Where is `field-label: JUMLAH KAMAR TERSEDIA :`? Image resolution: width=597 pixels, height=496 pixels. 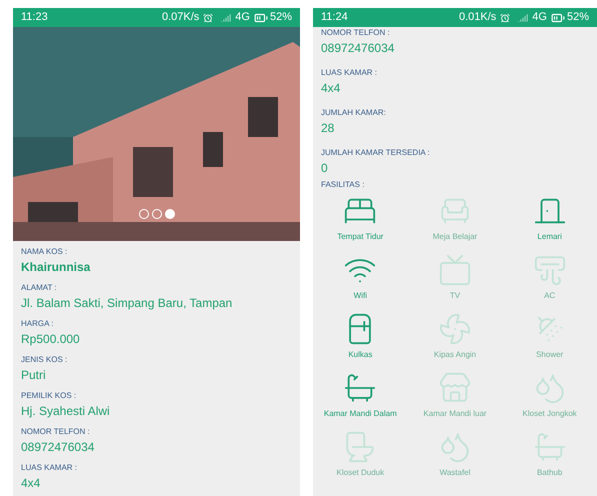 field-label: JUMLAH KAMAR TERSEDIA : is located at coordinates (376, 153).